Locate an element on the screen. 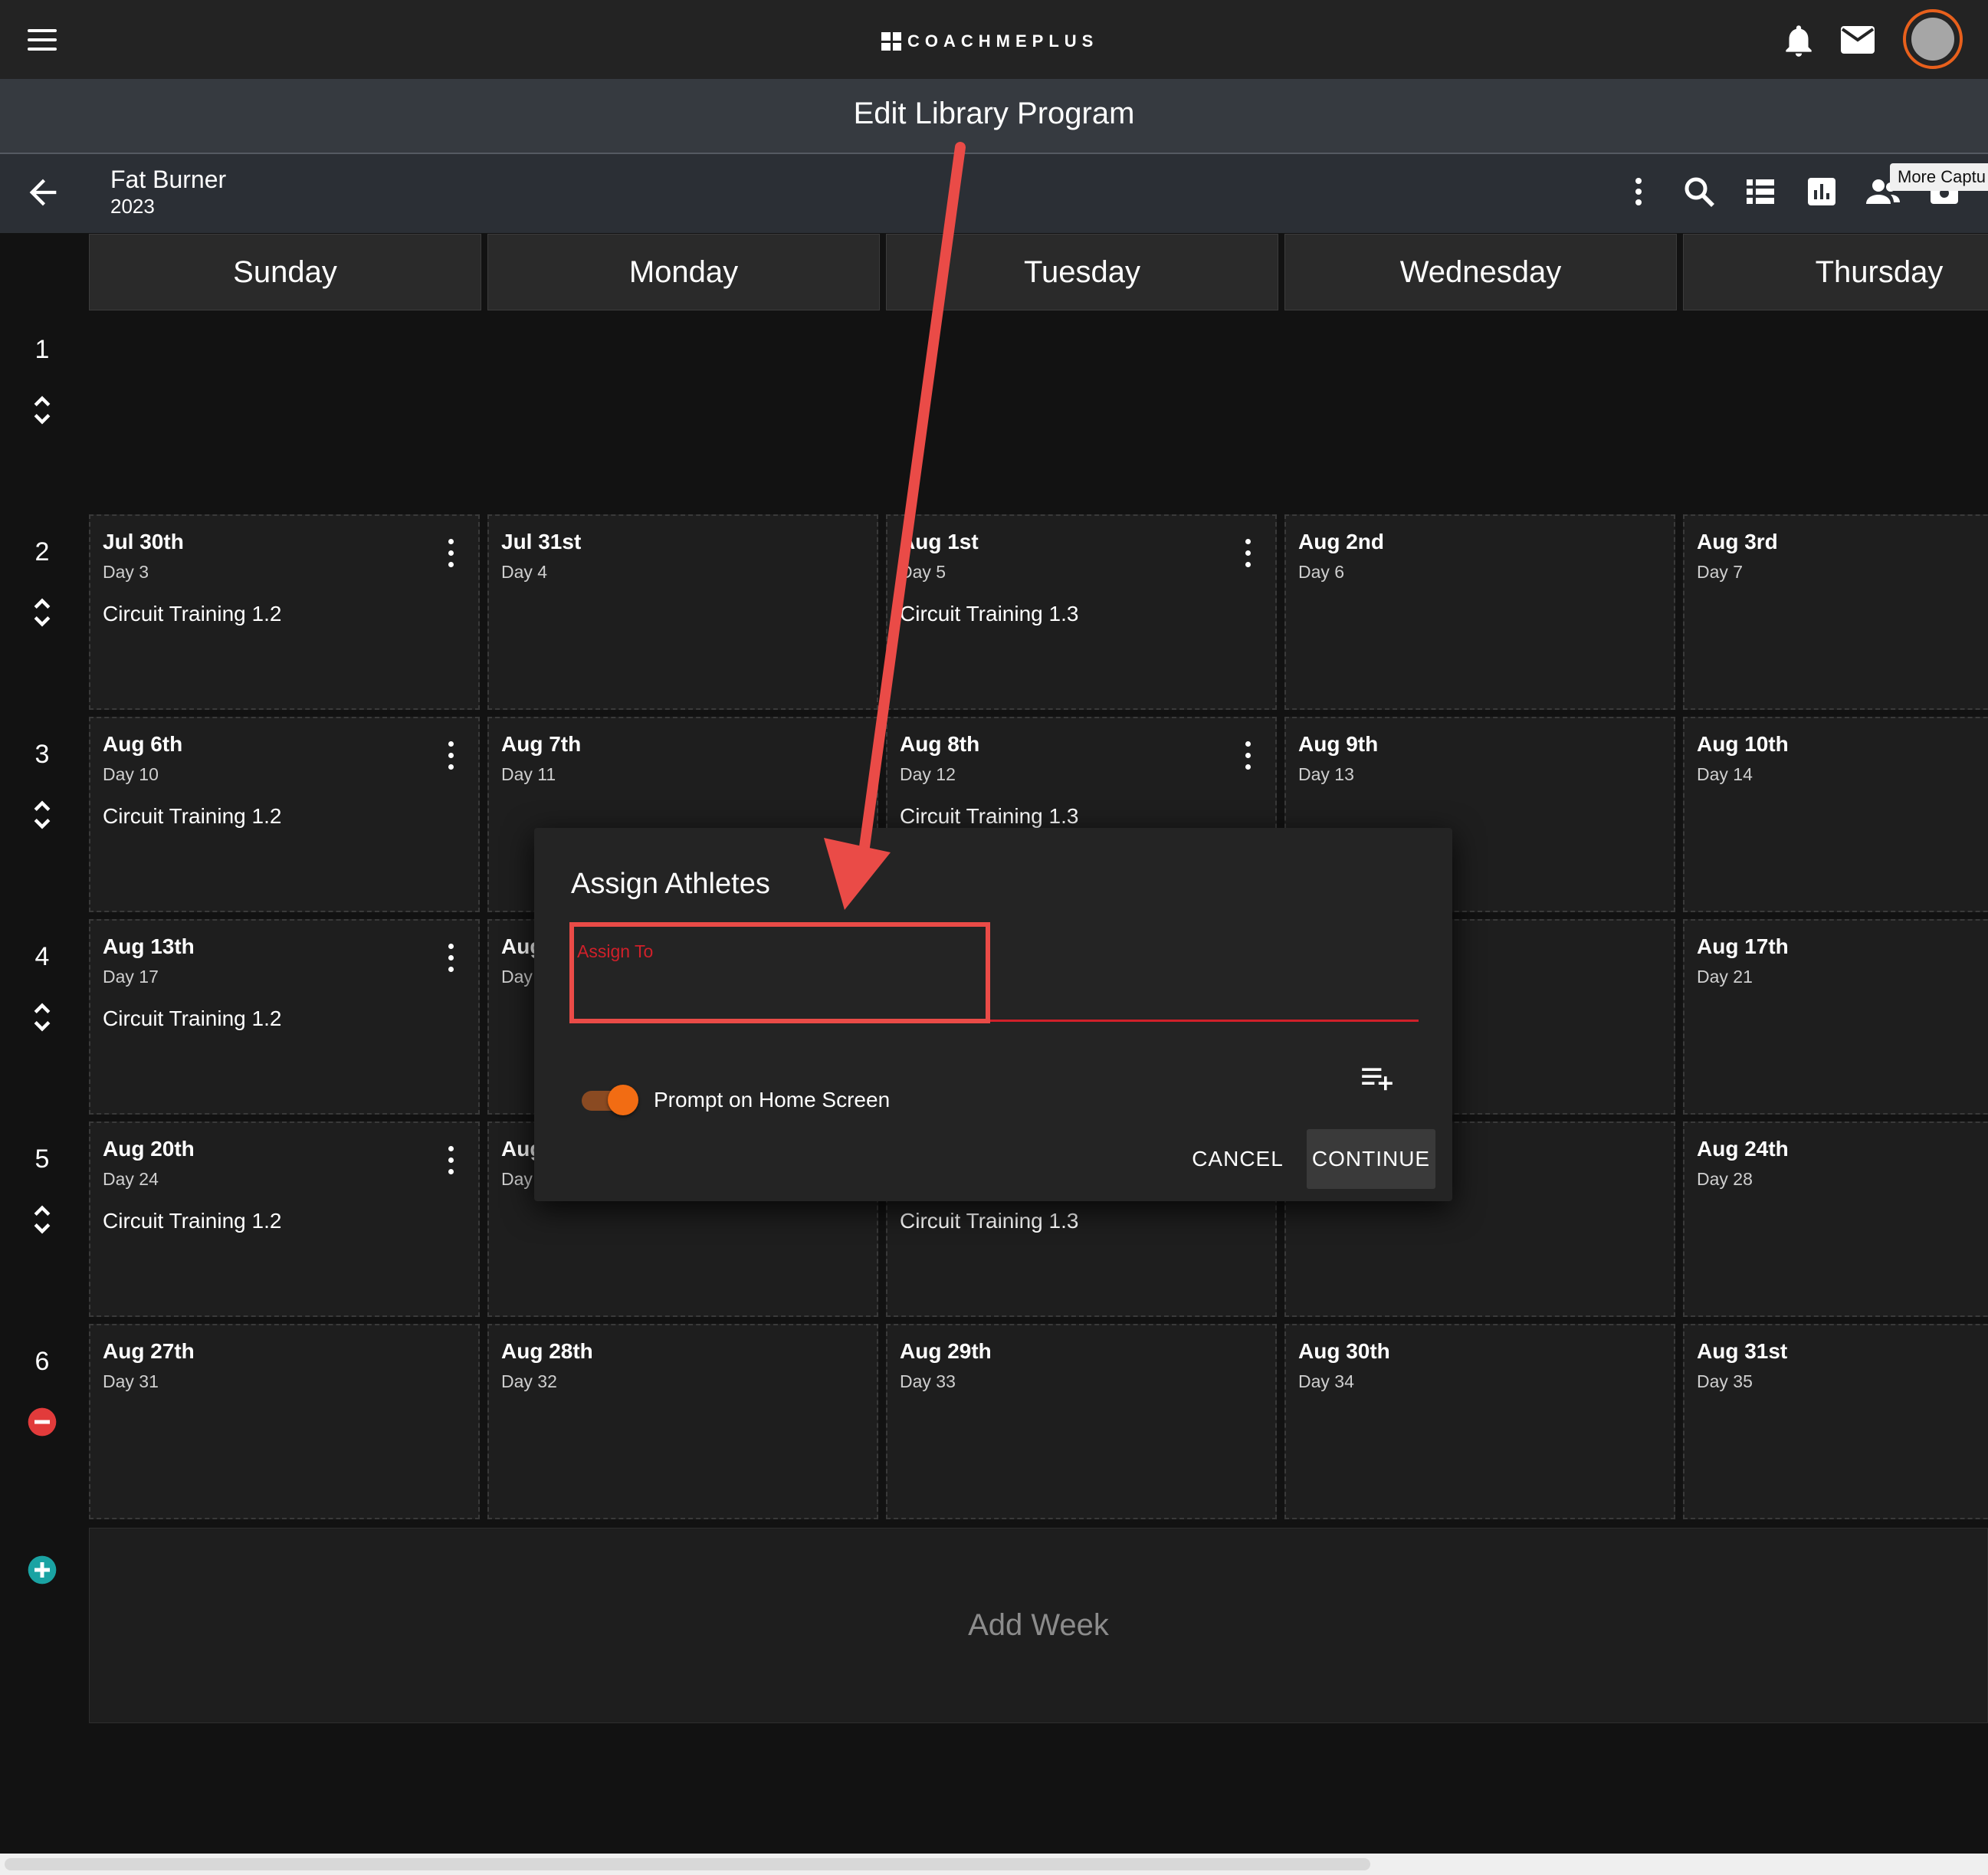  cell-day-number: Day 13 is located at coordinates (1326, 774).